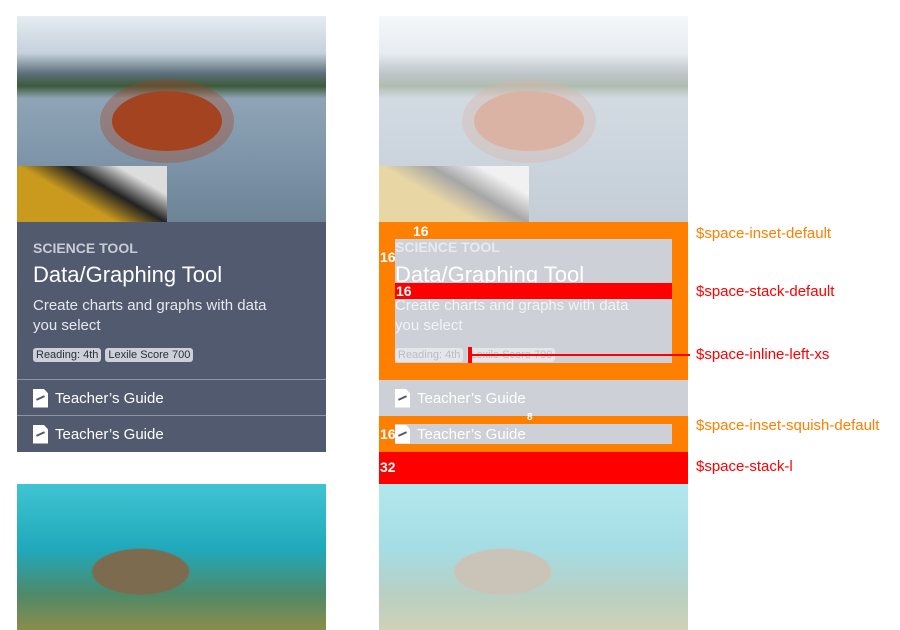  Describe the element at coordinates (149, 355) in the screenshot. I see `tag-lexile: Lexile Score 700` at that location.